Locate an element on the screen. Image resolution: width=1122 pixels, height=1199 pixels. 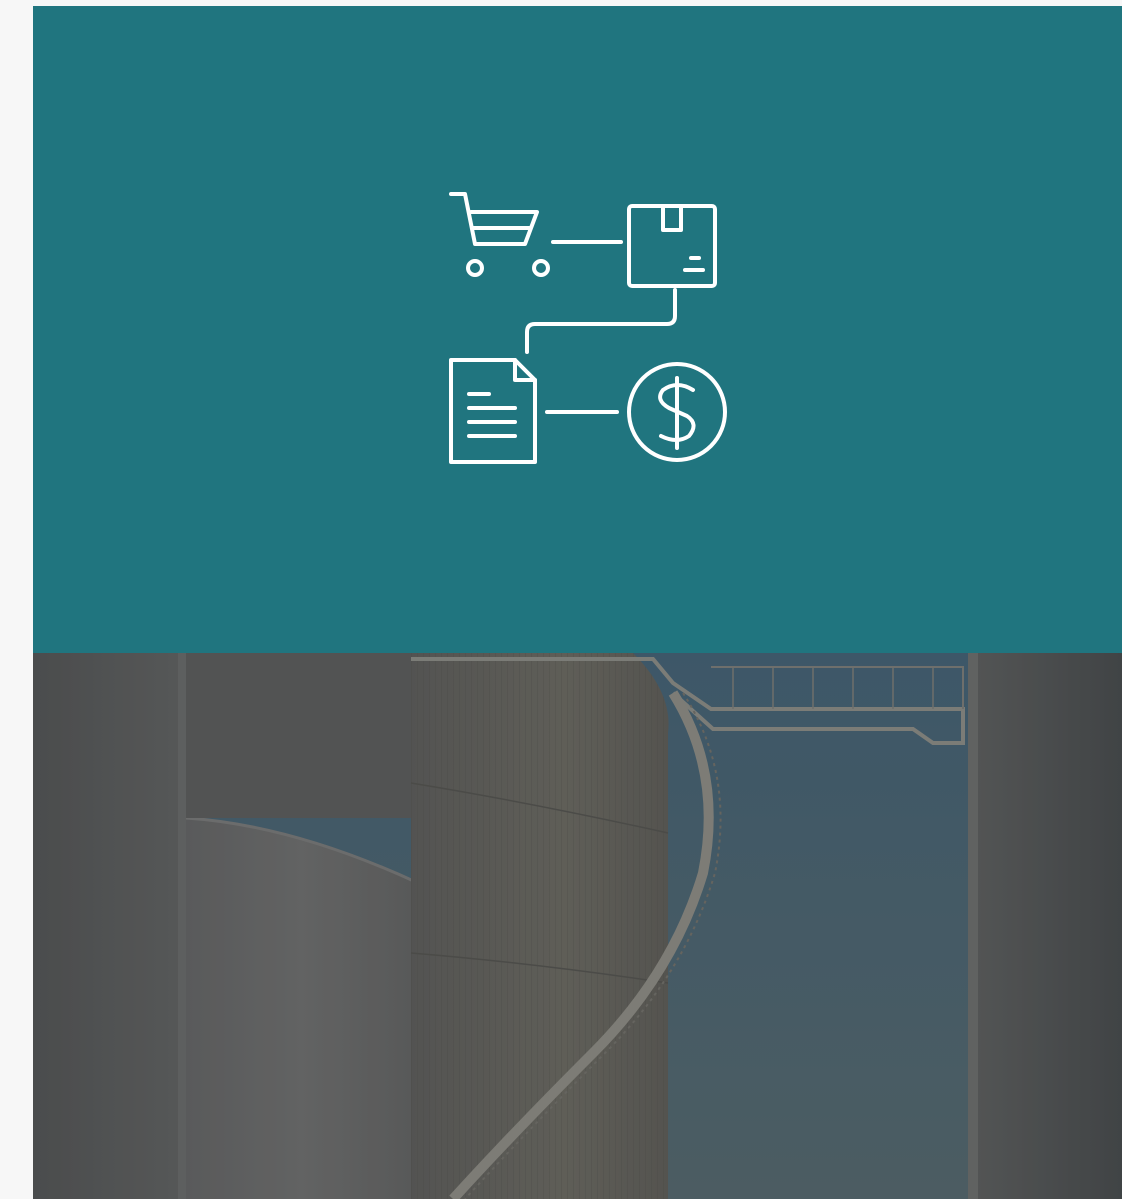
purchase-to-pay-process-icon is located at coordinates (588, 328).